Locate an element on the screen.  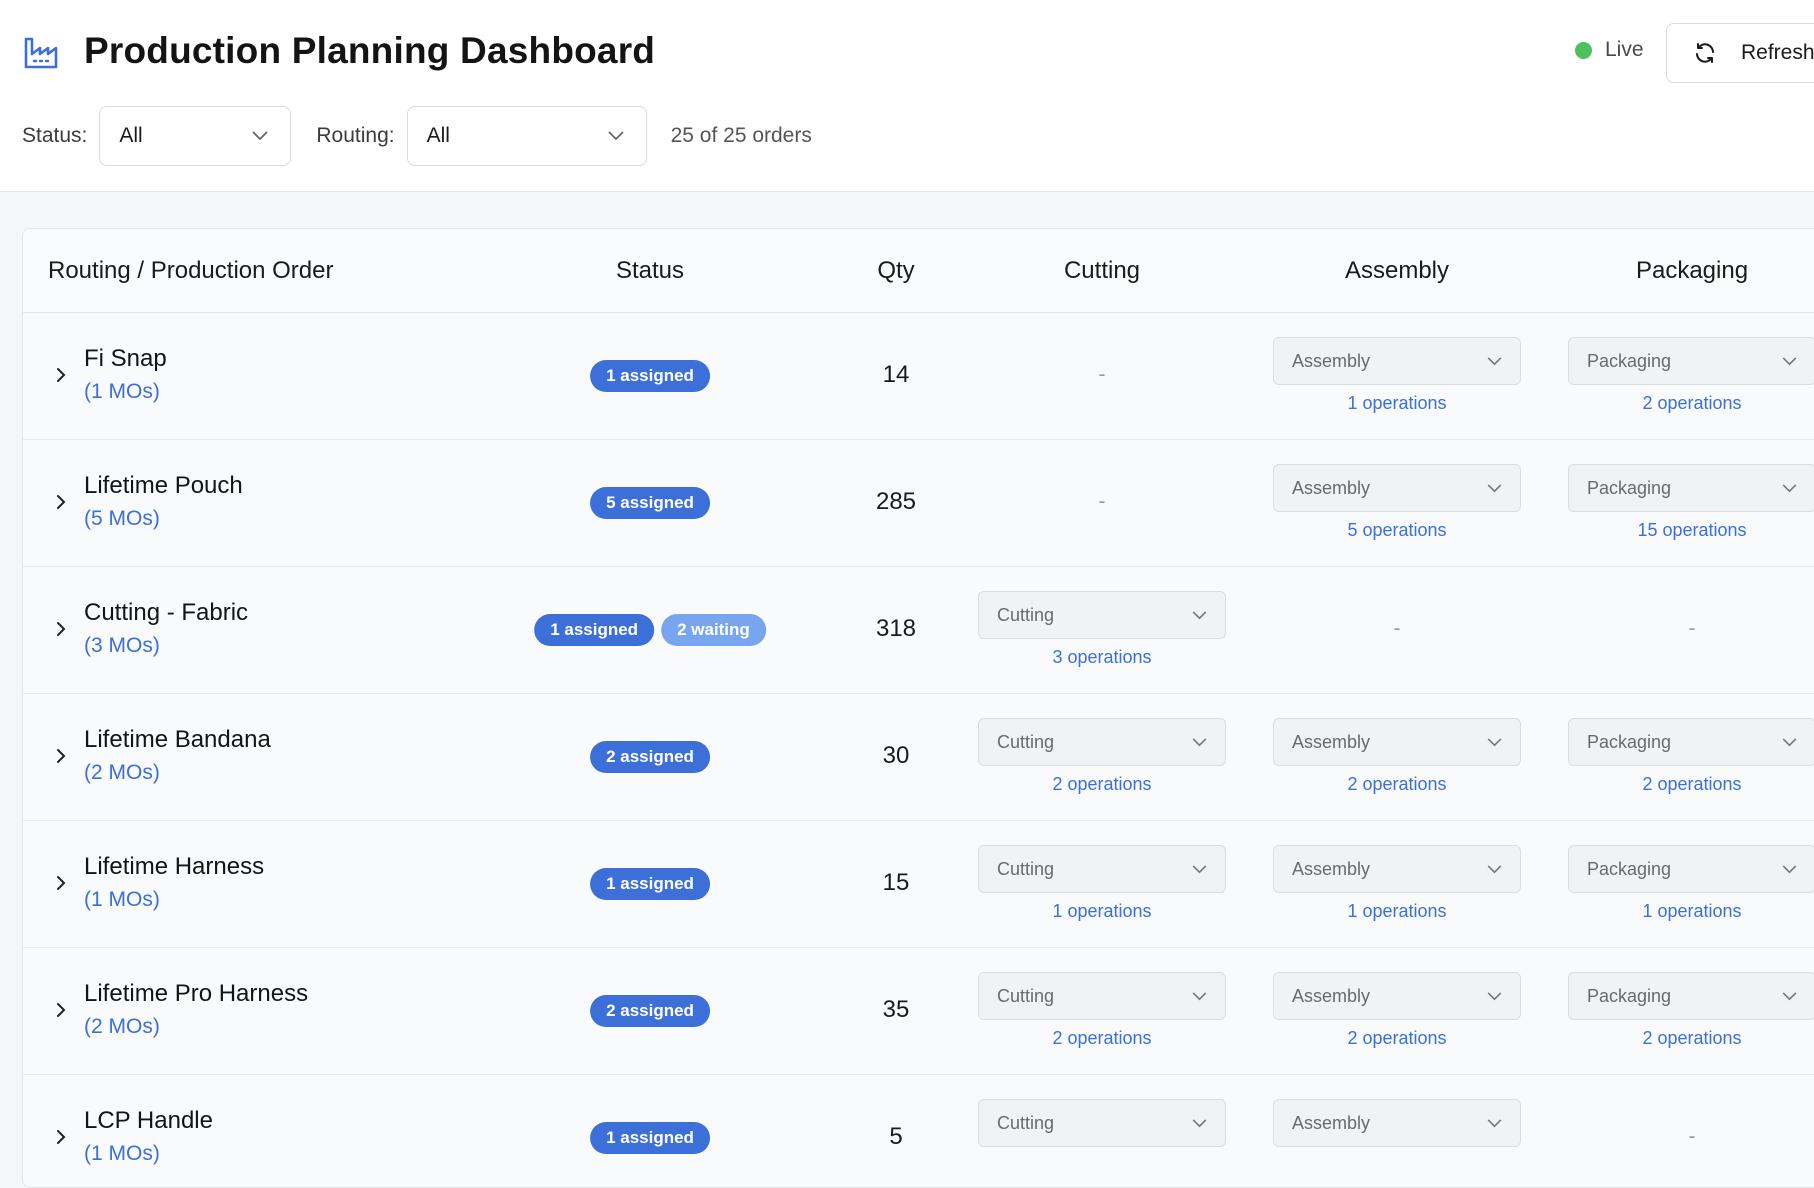
routing-filter-label: Routing: is located at coordinates (355, 135).